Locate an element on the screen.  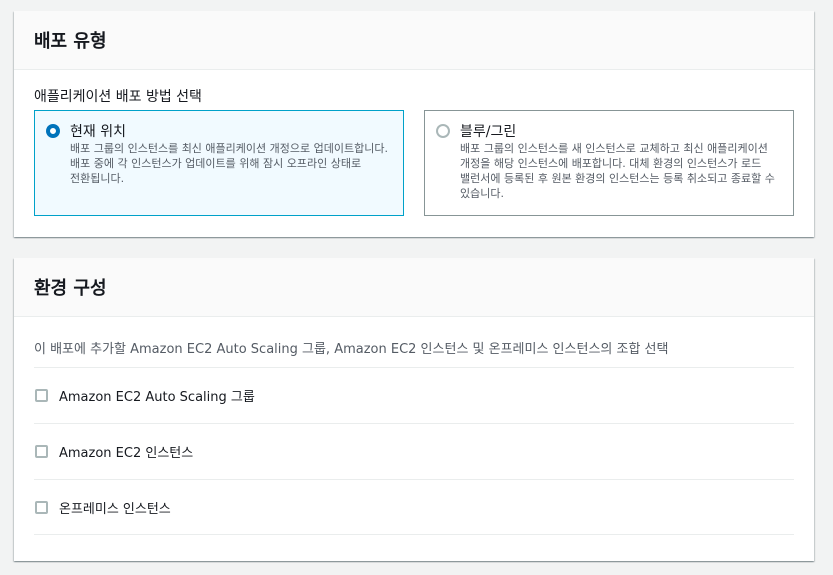
ec2-instances-label: Amazon EC2 인스턴스 is located at coordinates (126, 453).